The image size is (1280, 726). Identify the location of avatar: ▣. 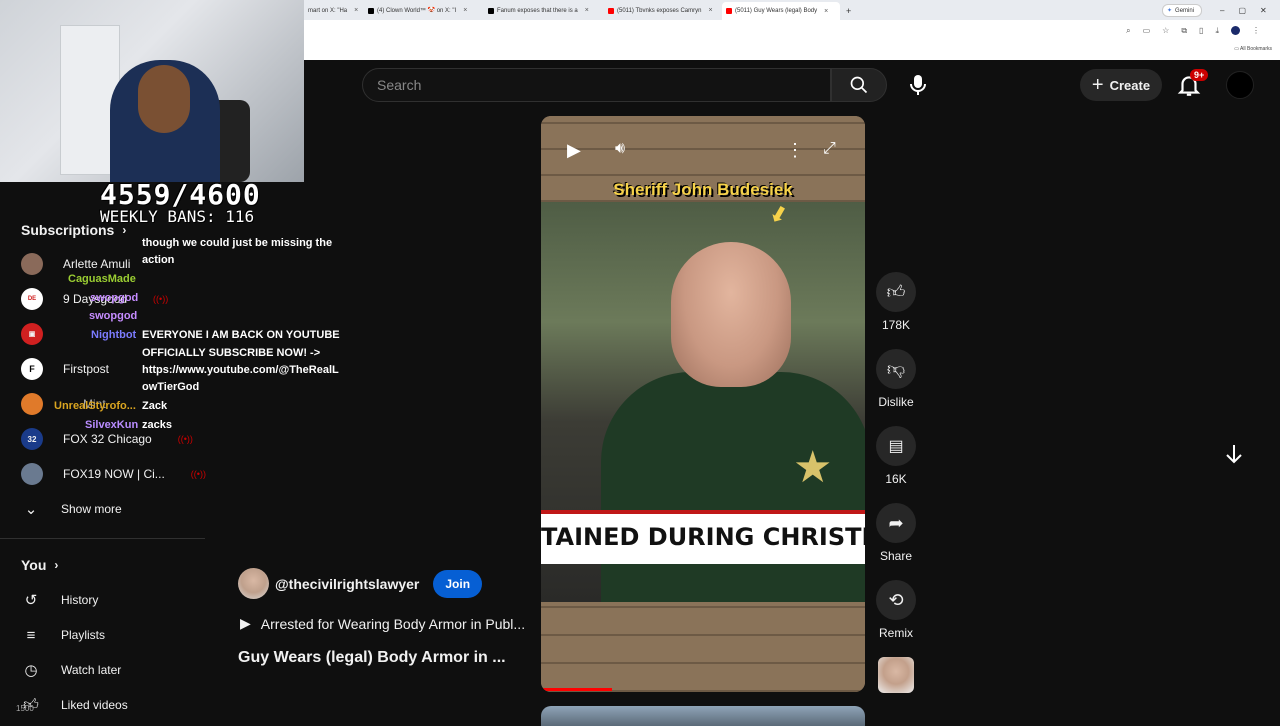
(32, 334).